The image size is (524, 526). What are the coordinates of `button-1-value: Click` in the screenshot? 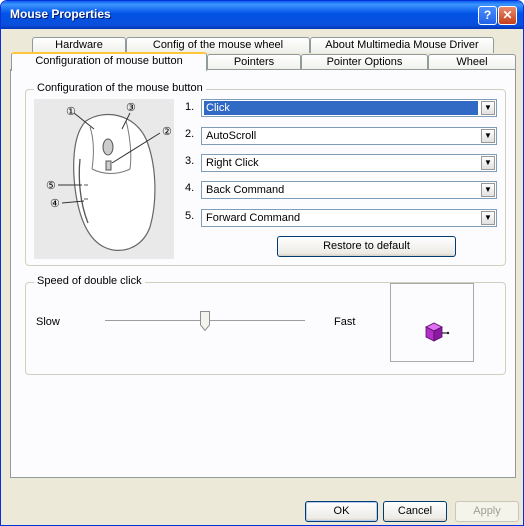 It's located at (341, 108).